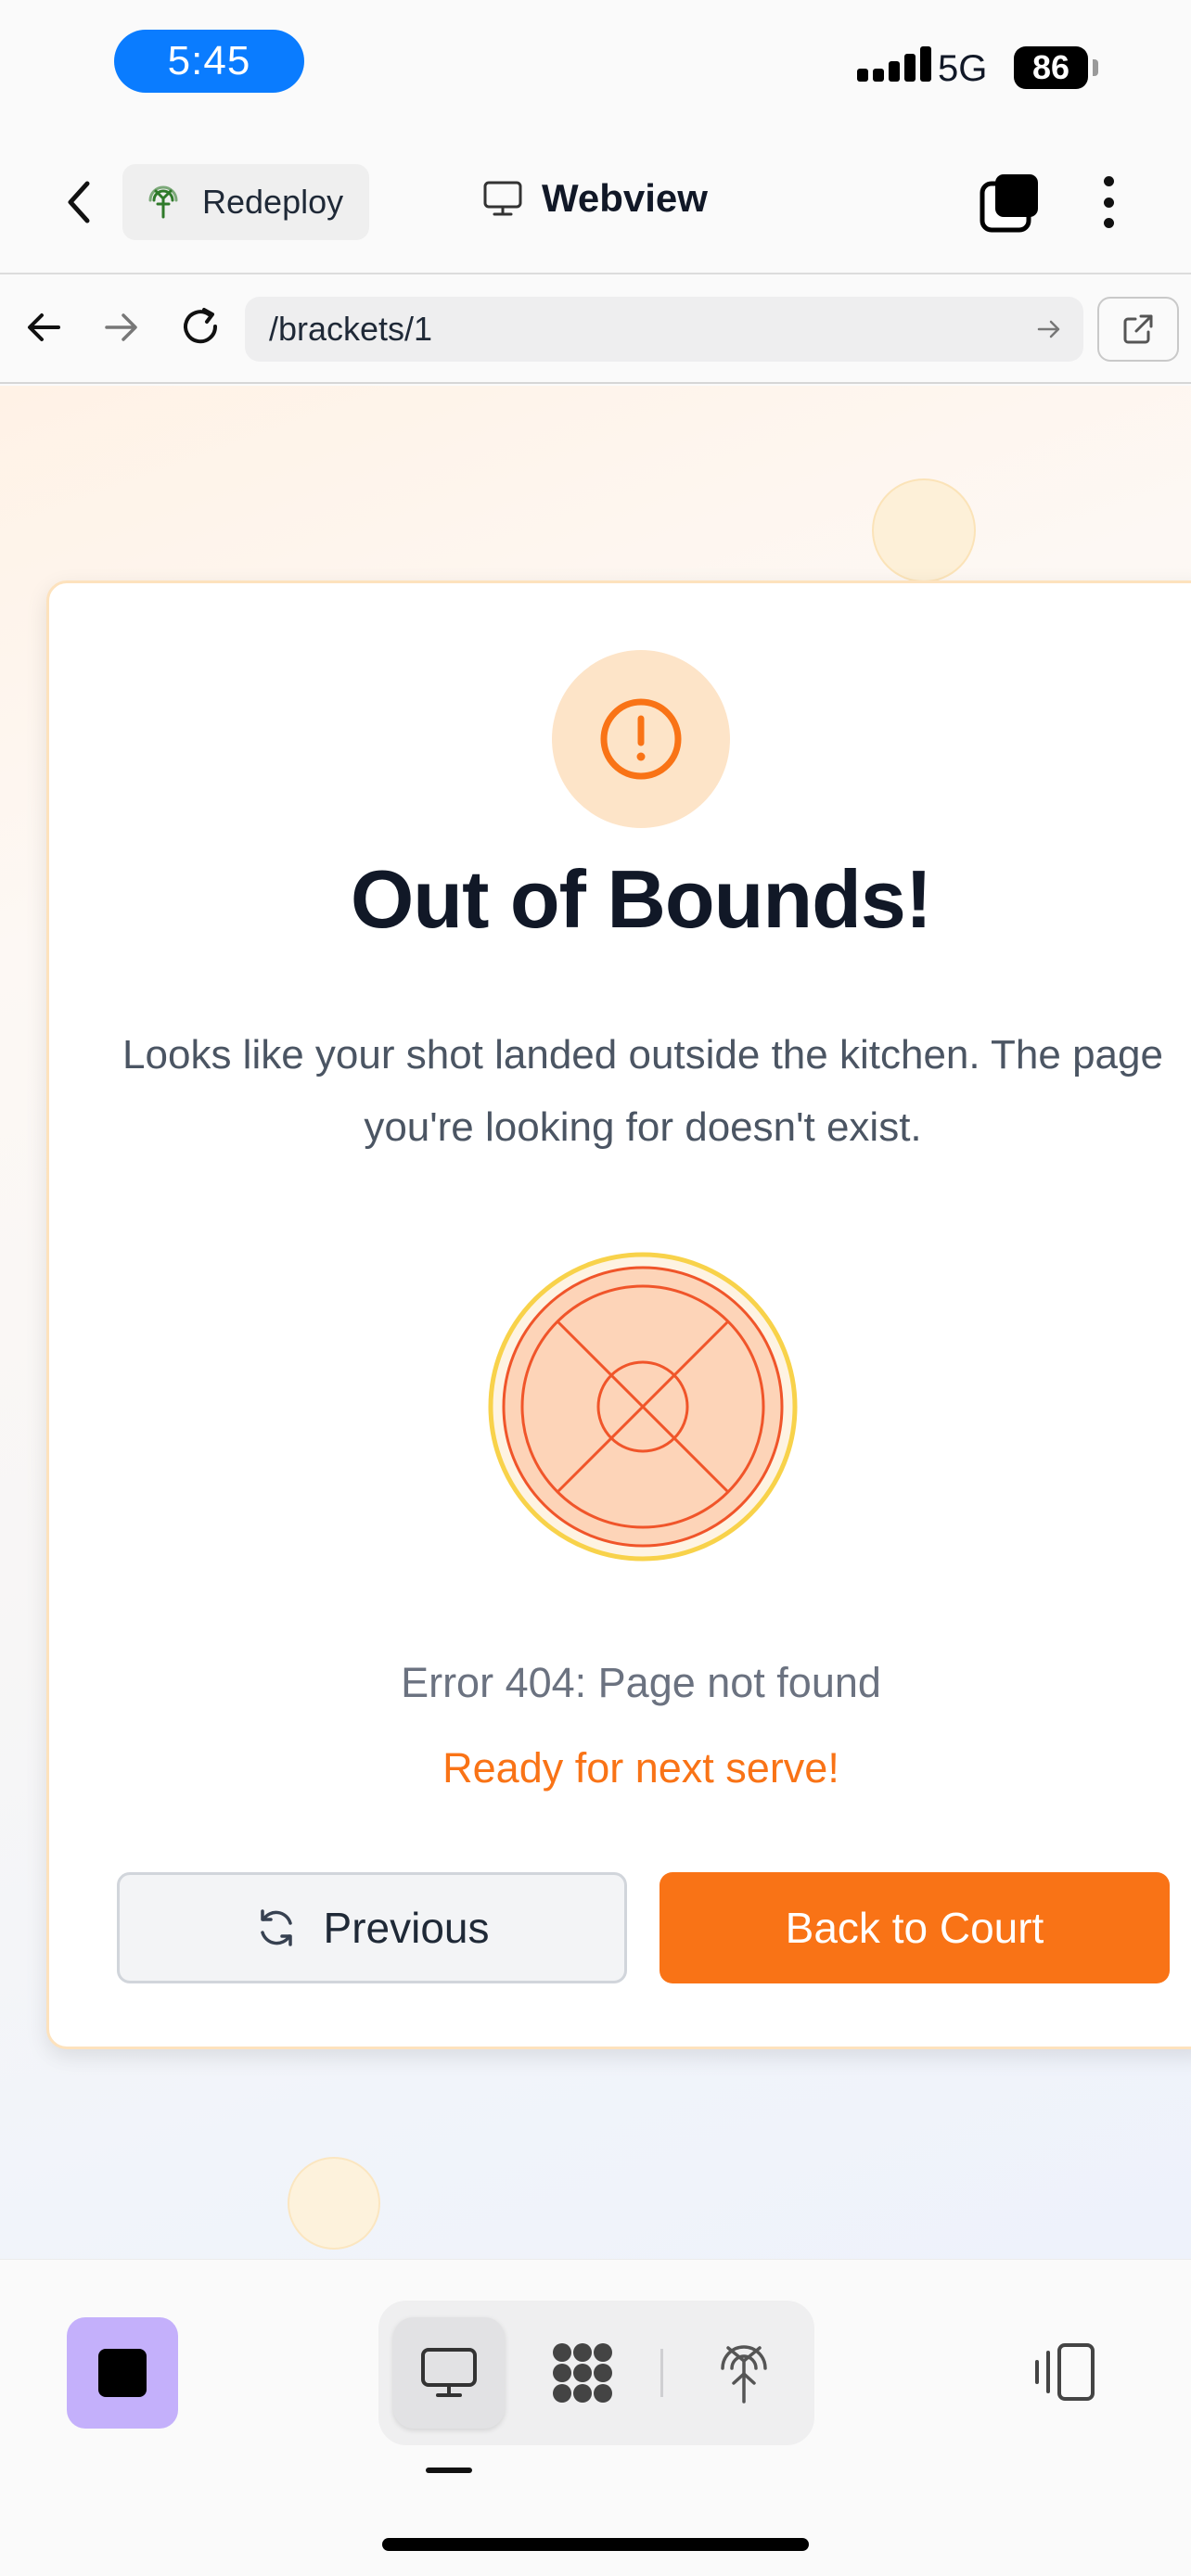 The image size is (1191, 2576). What do you see at coordinates (1066, 2373) in the screenshot?
I see `side-panel-icon` at bounding box center [1066, 2373].